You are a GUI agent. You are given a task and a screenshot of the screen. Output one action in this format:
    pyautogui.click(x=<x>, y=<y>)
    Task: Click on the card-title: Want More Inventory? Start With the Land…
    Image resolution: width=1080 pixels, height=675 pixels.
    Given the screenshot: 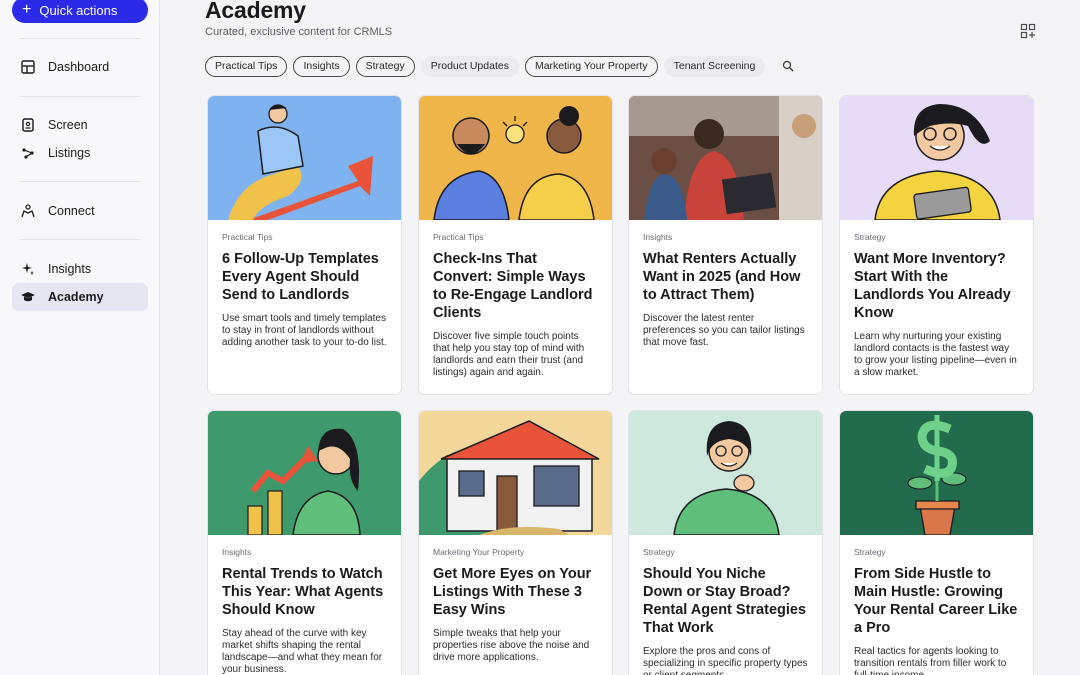 What is the action you would take?
    pyautogui.click(x=936, y=286)
    